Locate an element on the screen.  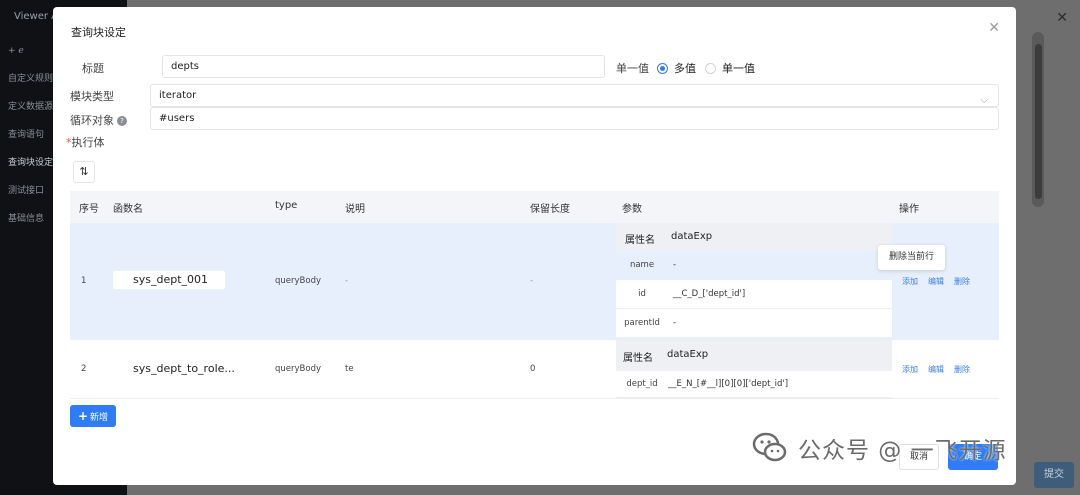
table-header: 序号 函数名 type 说明 保留长度 参数 操作 is located at coordinates (534, 207).